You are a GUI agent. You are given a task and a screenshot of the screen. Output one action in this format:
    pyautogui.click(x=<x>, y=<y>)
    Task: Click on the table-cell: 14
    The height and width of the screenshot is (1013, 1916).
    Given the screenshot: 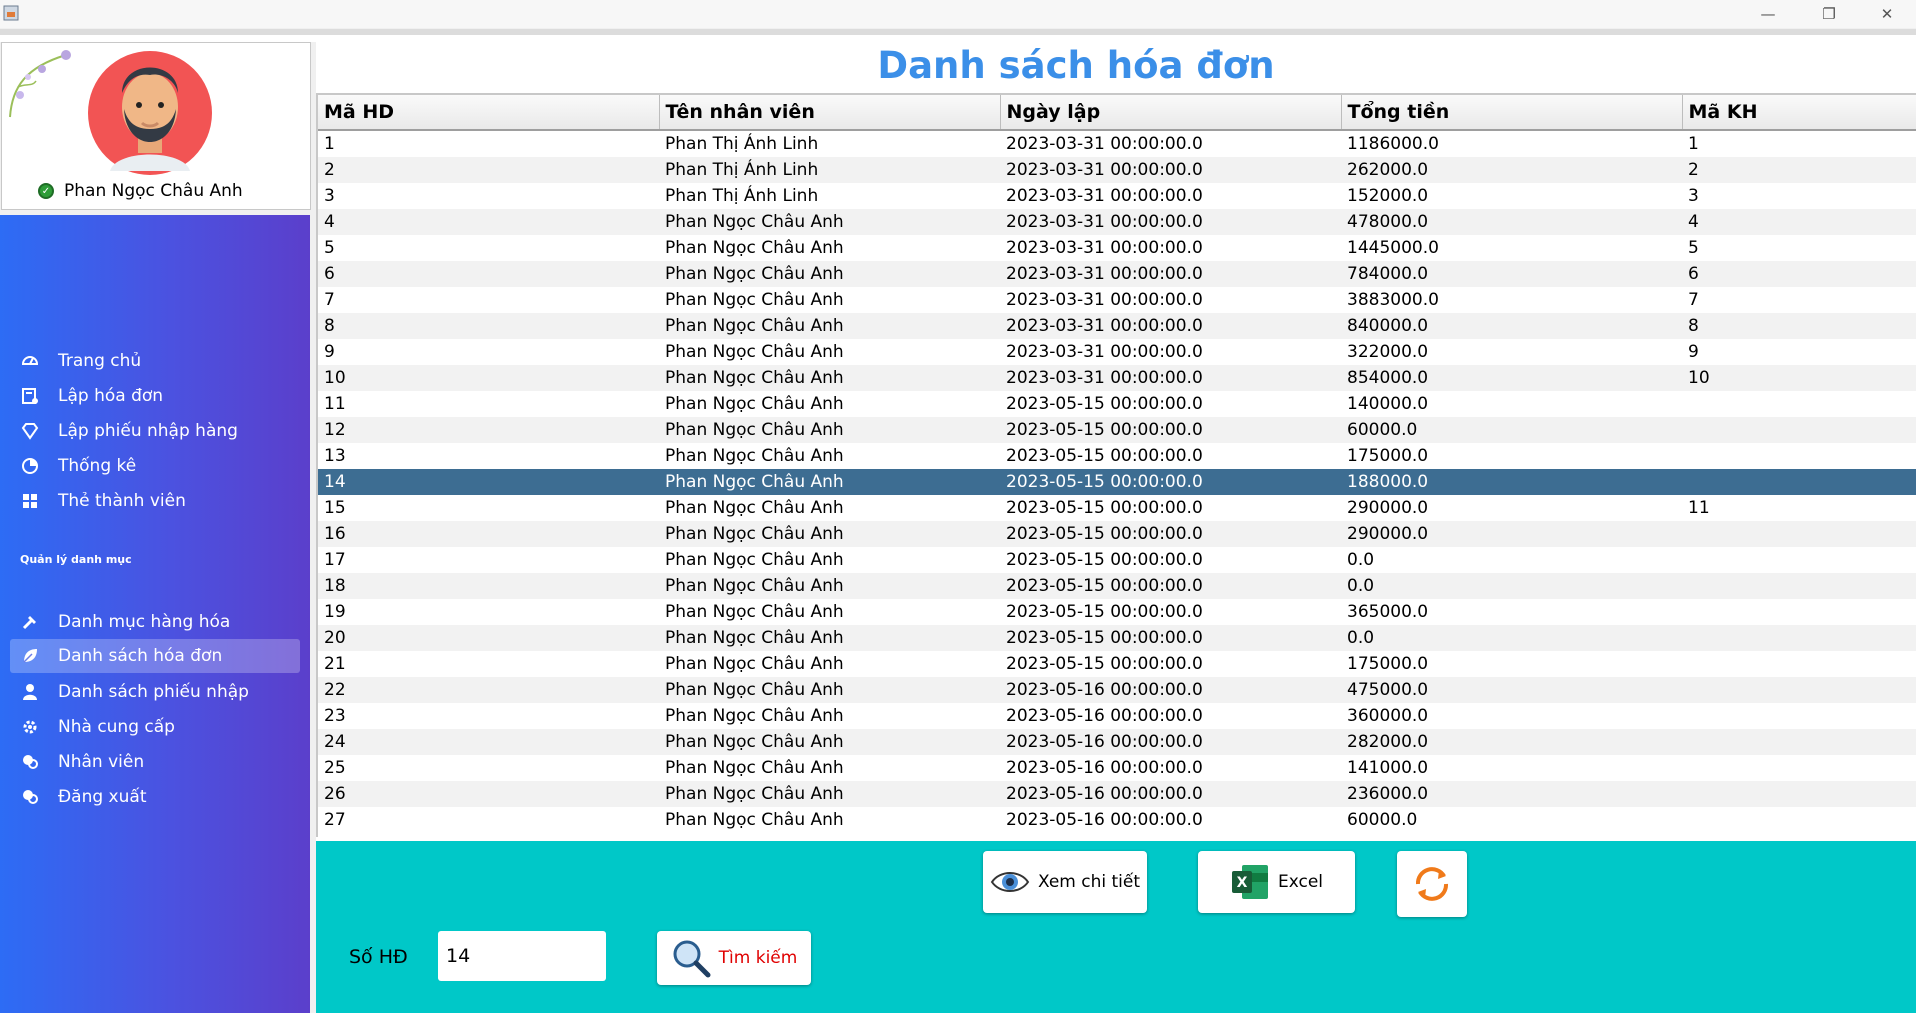 What is the action you would take?
    pyautogui.click(x=488, y=482)
    